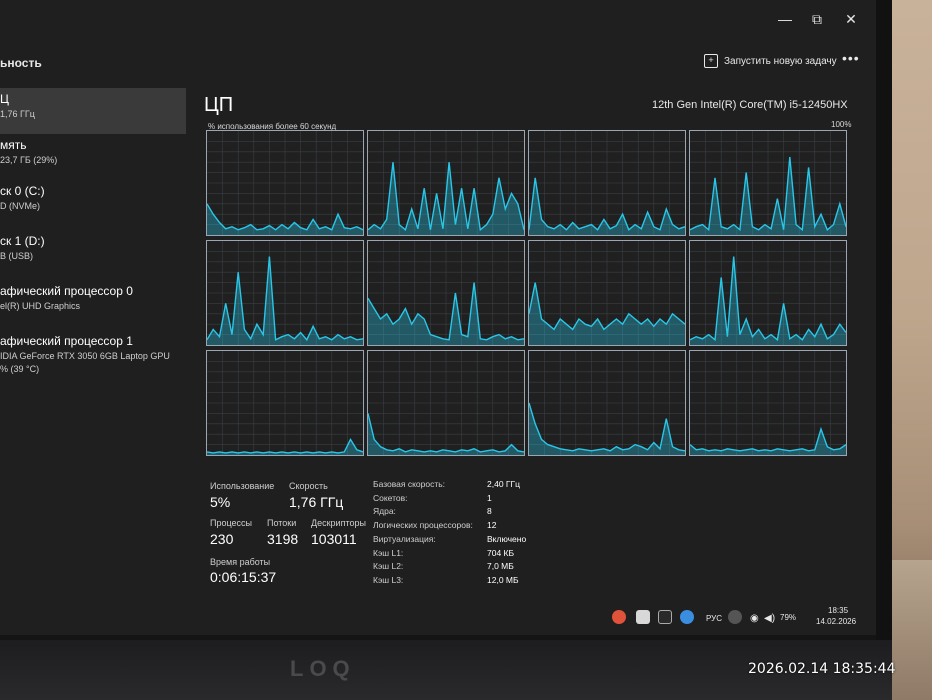  Describe the element at coordinates (219, 105) in the screenshot. I see `cpu-title: ЦП` at that location.